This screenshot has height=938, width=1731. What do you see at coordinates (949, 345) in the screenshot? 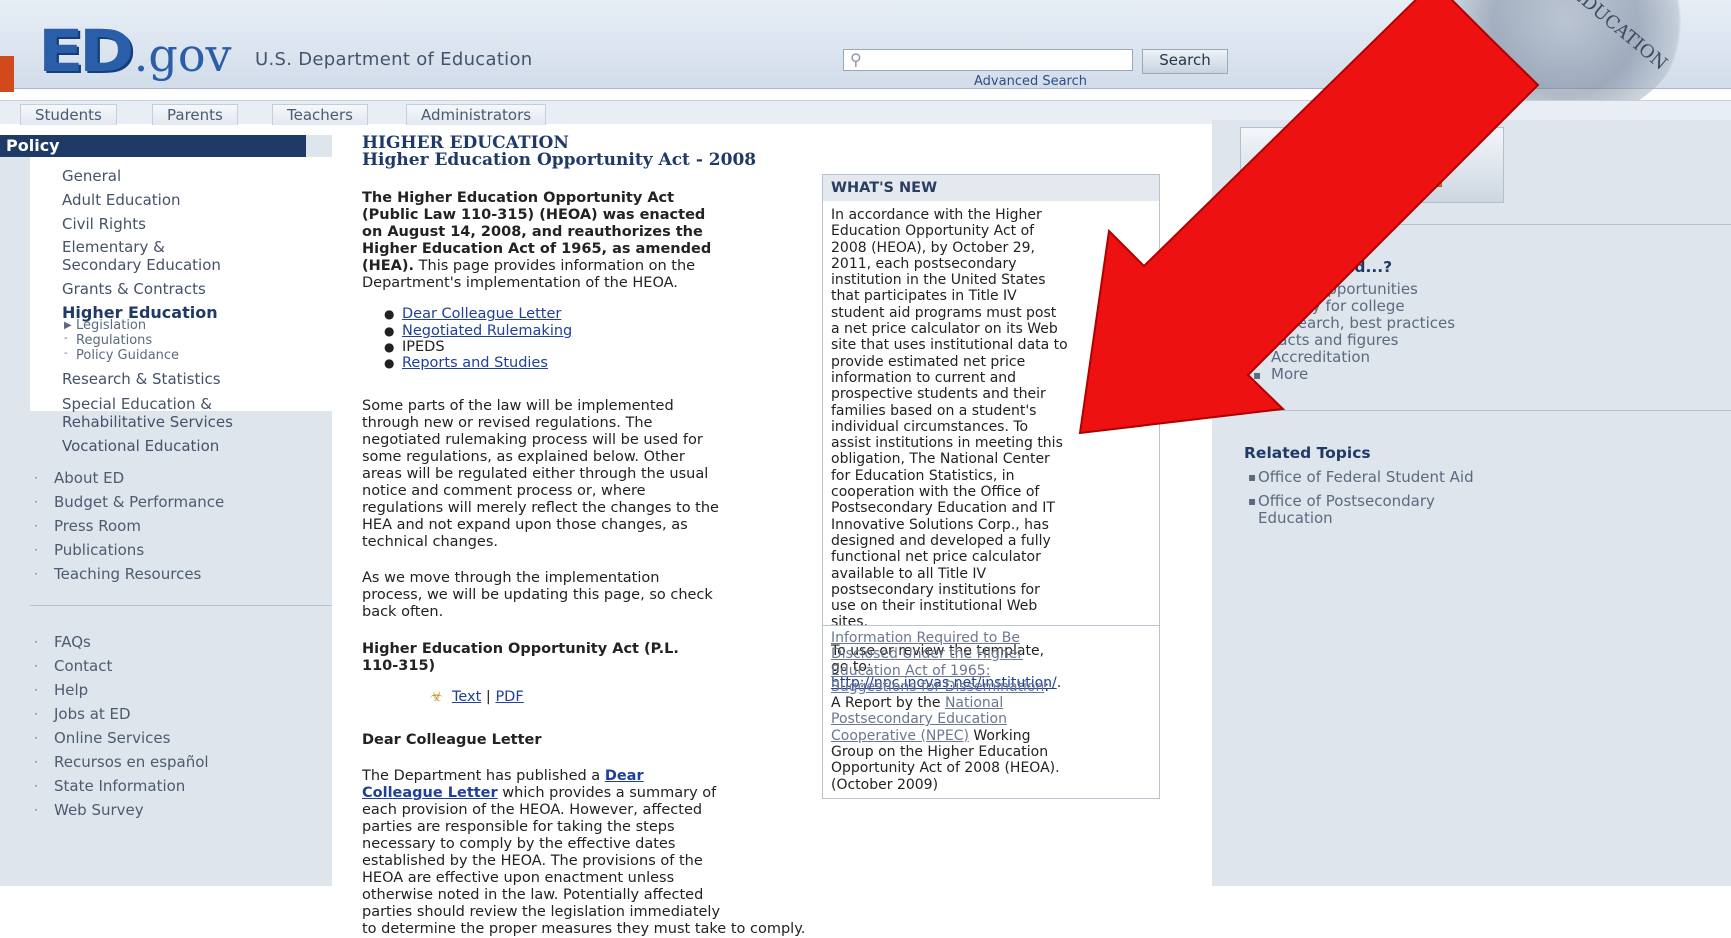
I see `wn-line: site that uses institutional data to` at bounding box center [949, 345].